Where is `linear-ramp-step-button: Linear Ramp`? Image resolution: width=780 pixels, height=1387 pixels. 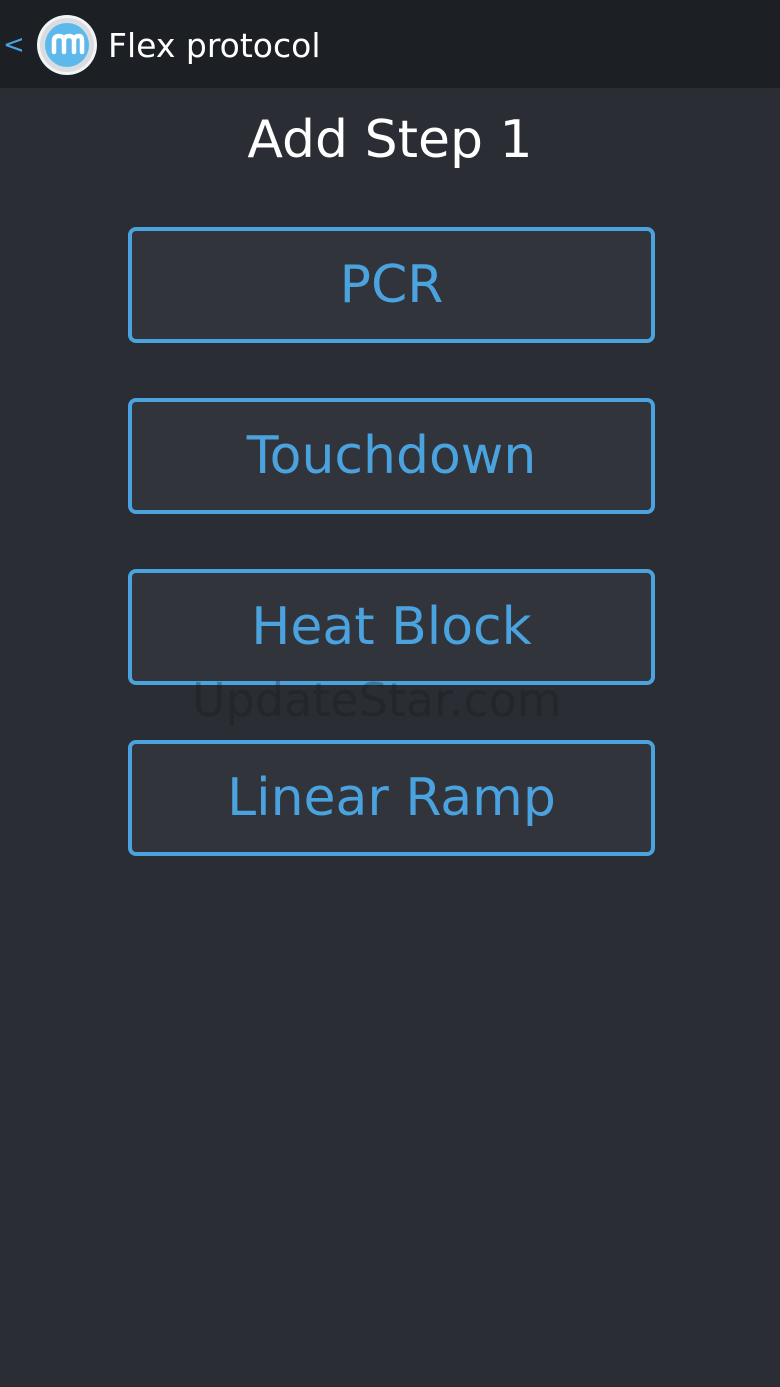
linear-ramp-step-button: Linear Ramp is located at coordinates (391, 798).